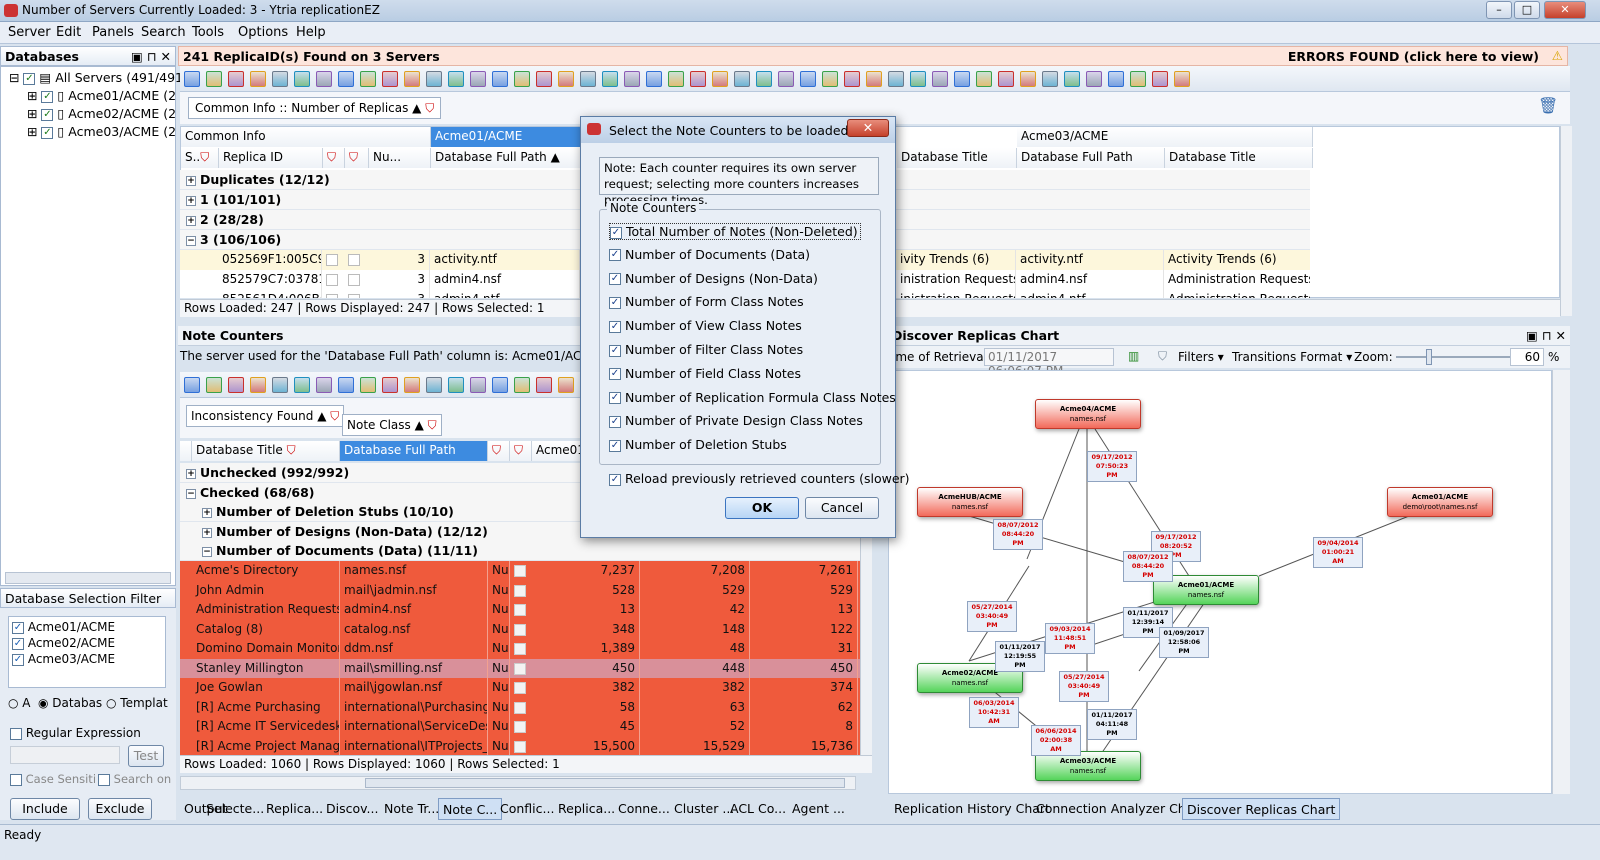 This screenshot has width=1600, height=860. I want to click on chart-vscrollbar, so click(1561, 582).